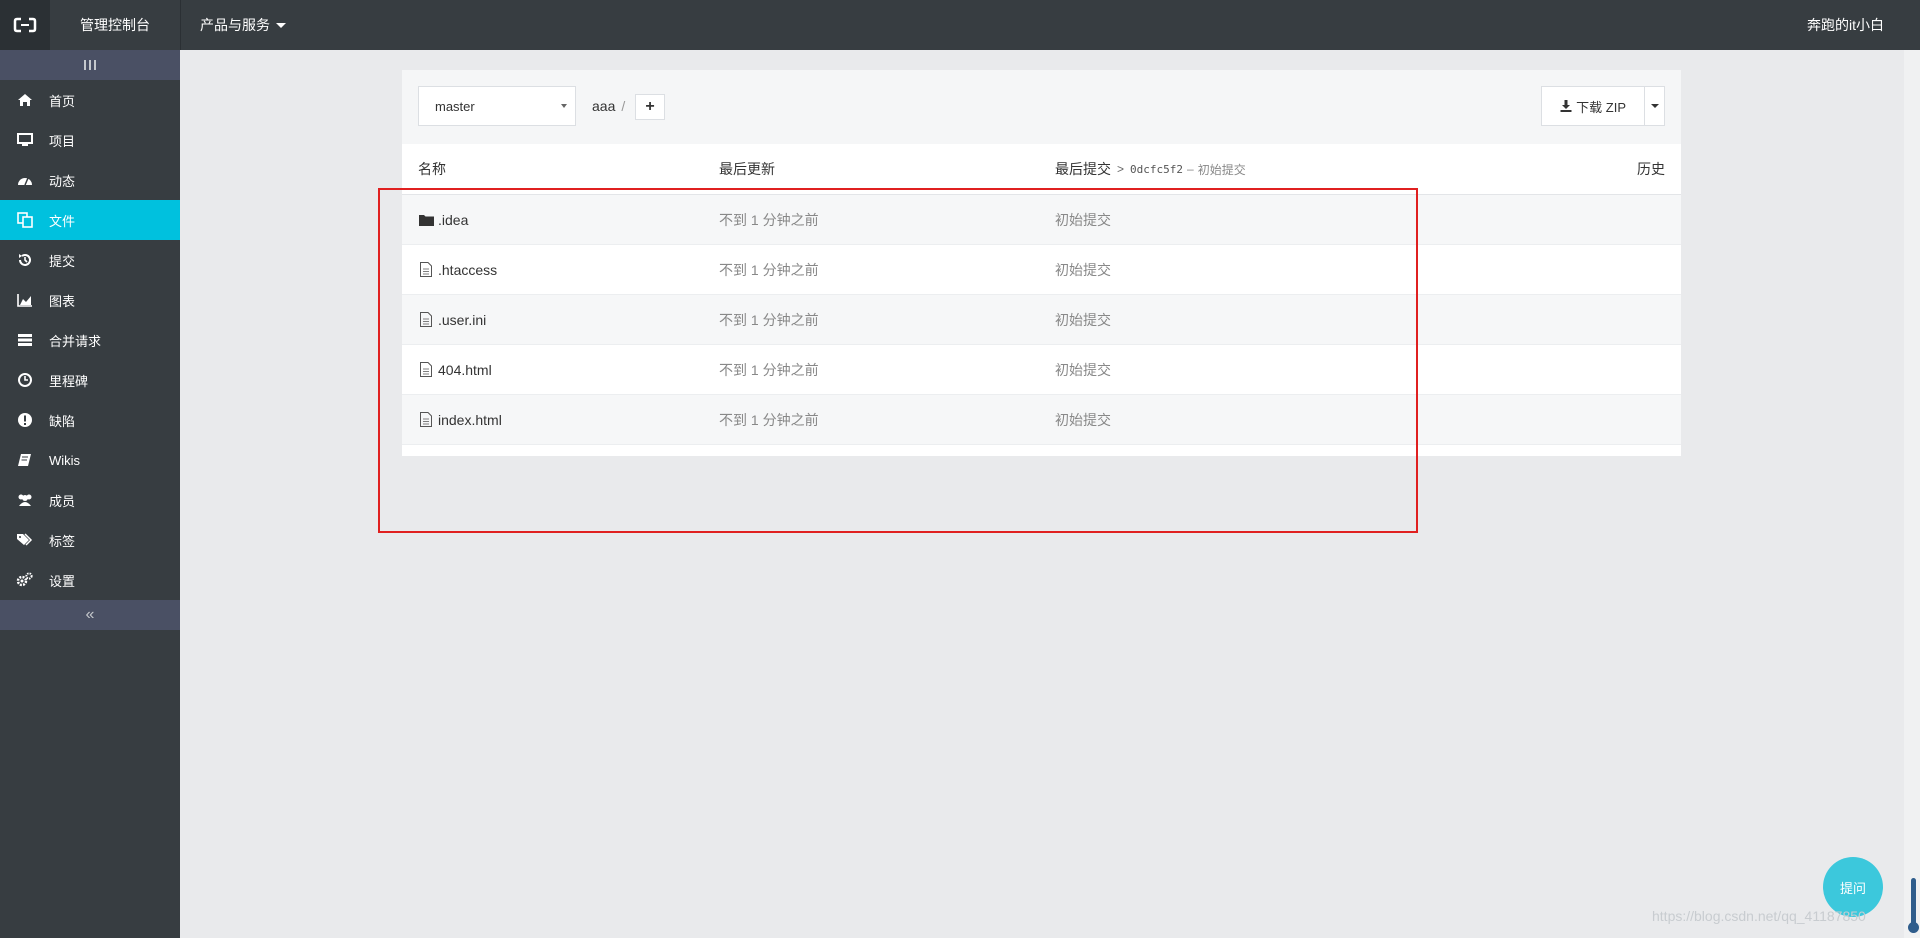  Describe the element at coordinates (62, 181) in the screenshot. I see `sidebar-item-label: 动态` at that location.